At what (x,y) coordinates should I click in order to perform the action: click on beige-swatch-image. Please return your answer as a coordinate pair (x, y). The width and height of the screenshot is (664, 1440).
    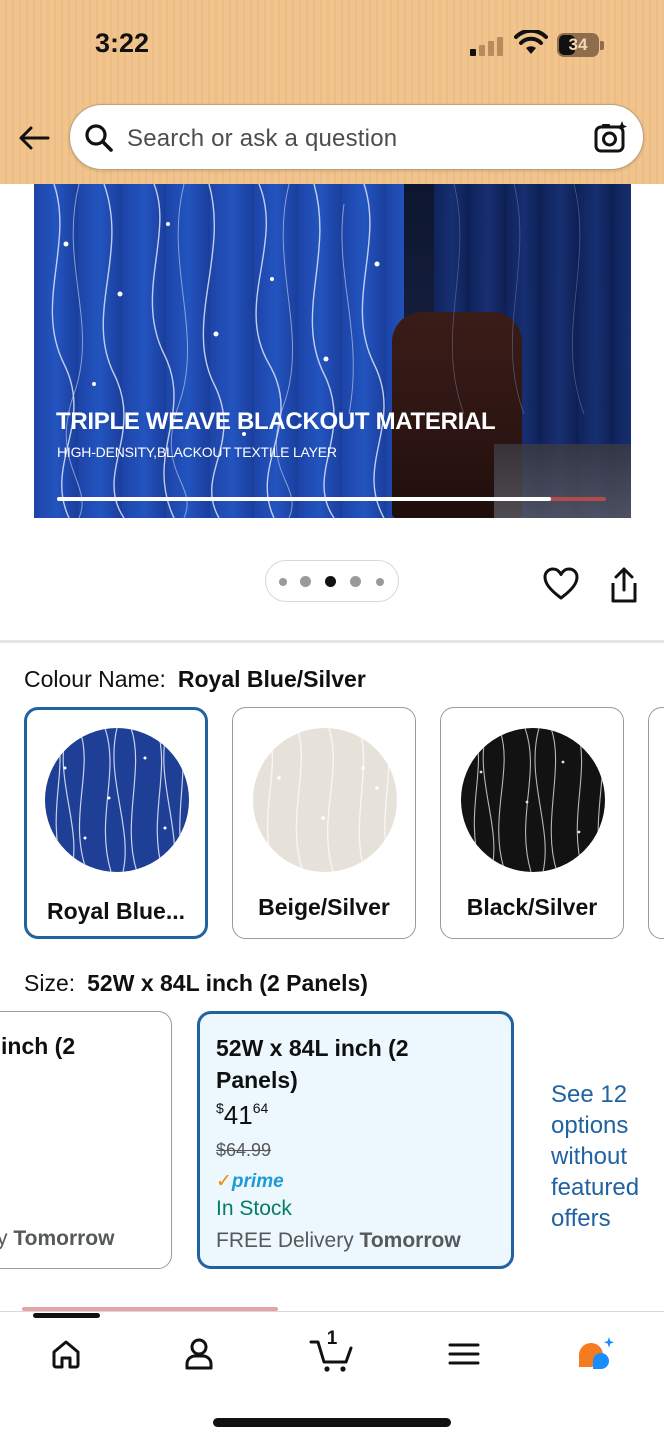
    Looking at the image, I should click on (325, 800).